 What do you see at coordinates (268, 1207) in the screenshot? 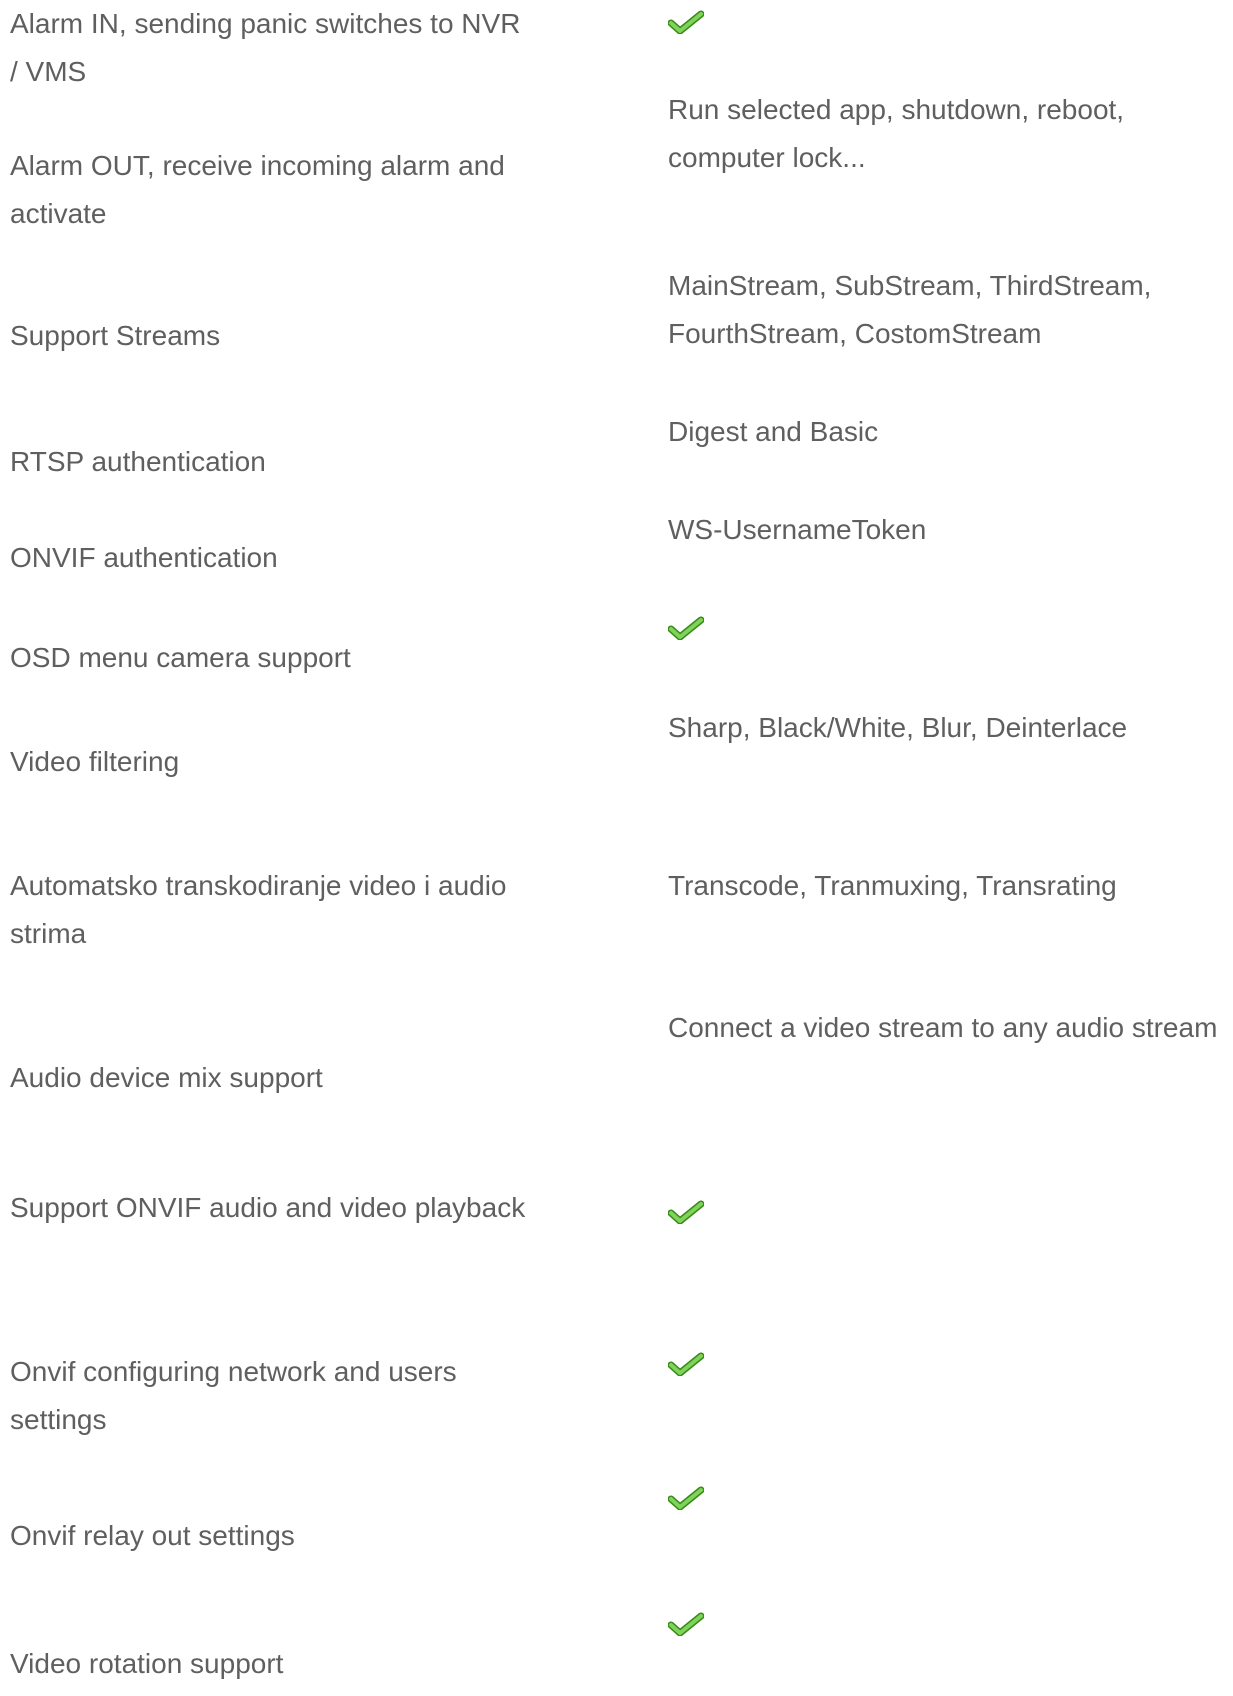
I see `feature-label: Support ONVIF audio and video playback` at bounding box center [268, 1207].